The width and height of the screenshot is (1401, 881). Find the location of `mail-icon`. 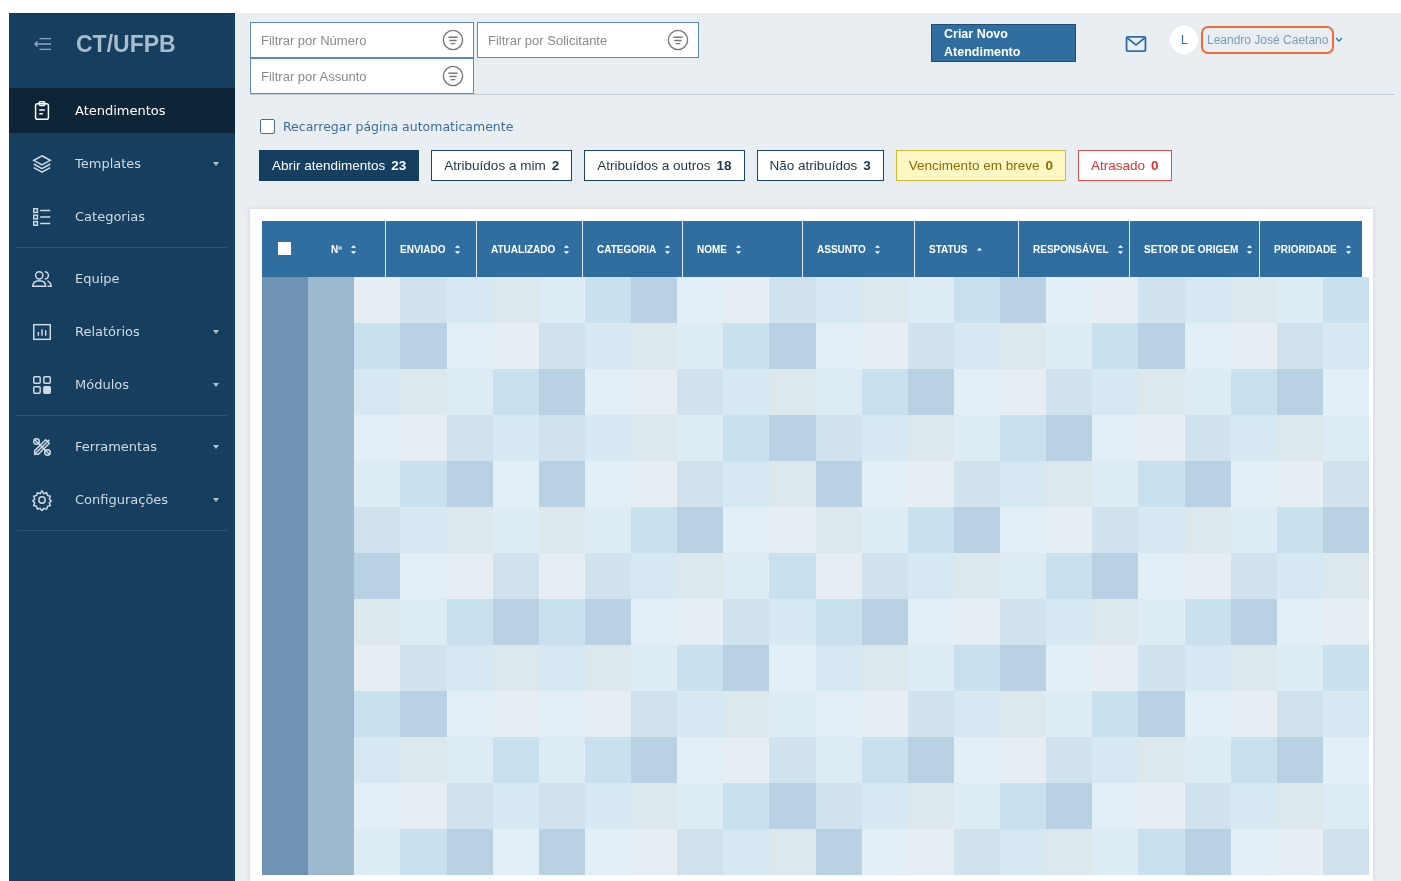

mail-icon is located at coordinates (1136, 44).